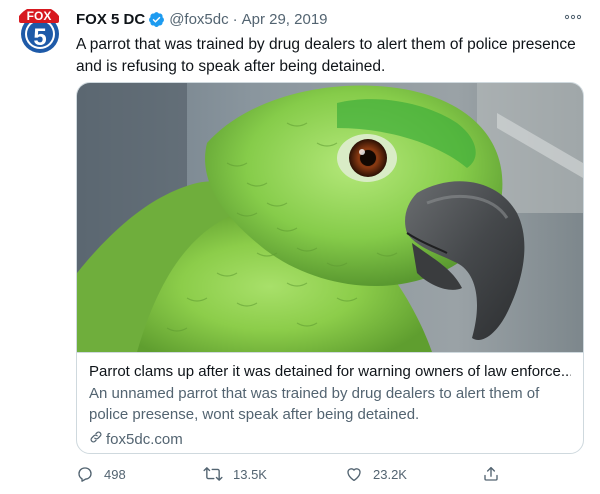 The height and width of the screenshot is (494, 600). I want to click on reply-count: 498, so click(115, 474).